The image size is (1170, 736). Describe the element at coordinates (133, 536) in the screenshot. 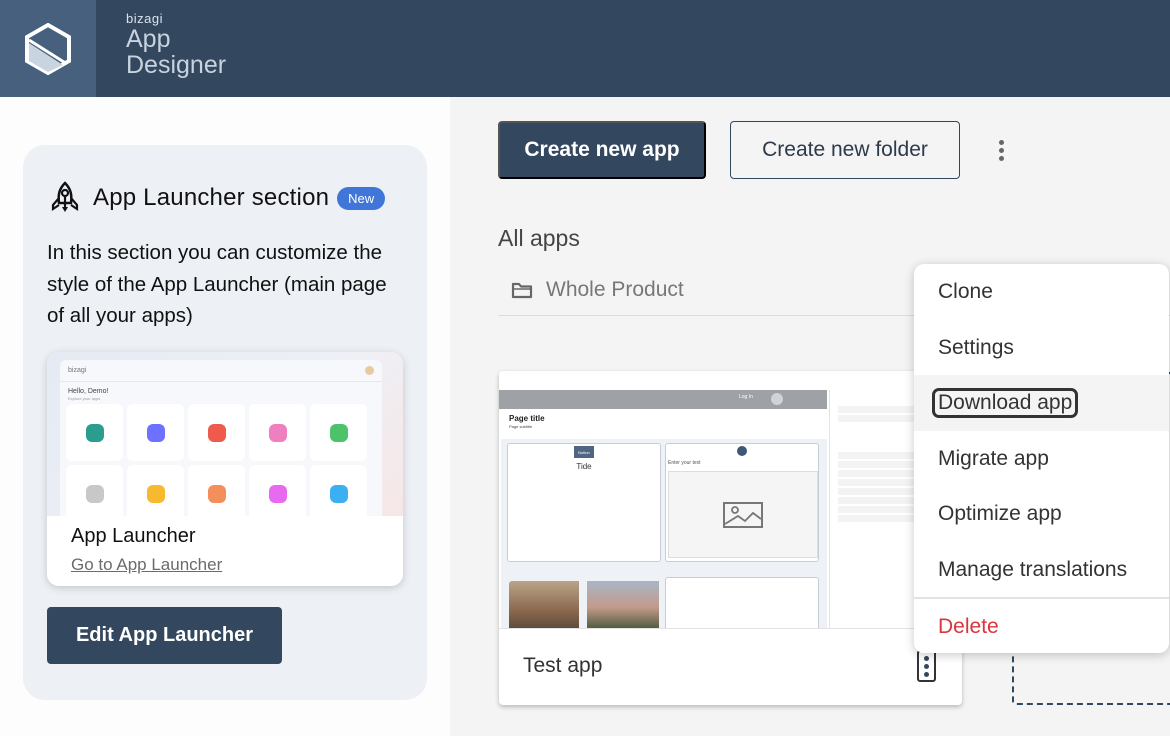

I see `preview-name: App Launcher` at that location.